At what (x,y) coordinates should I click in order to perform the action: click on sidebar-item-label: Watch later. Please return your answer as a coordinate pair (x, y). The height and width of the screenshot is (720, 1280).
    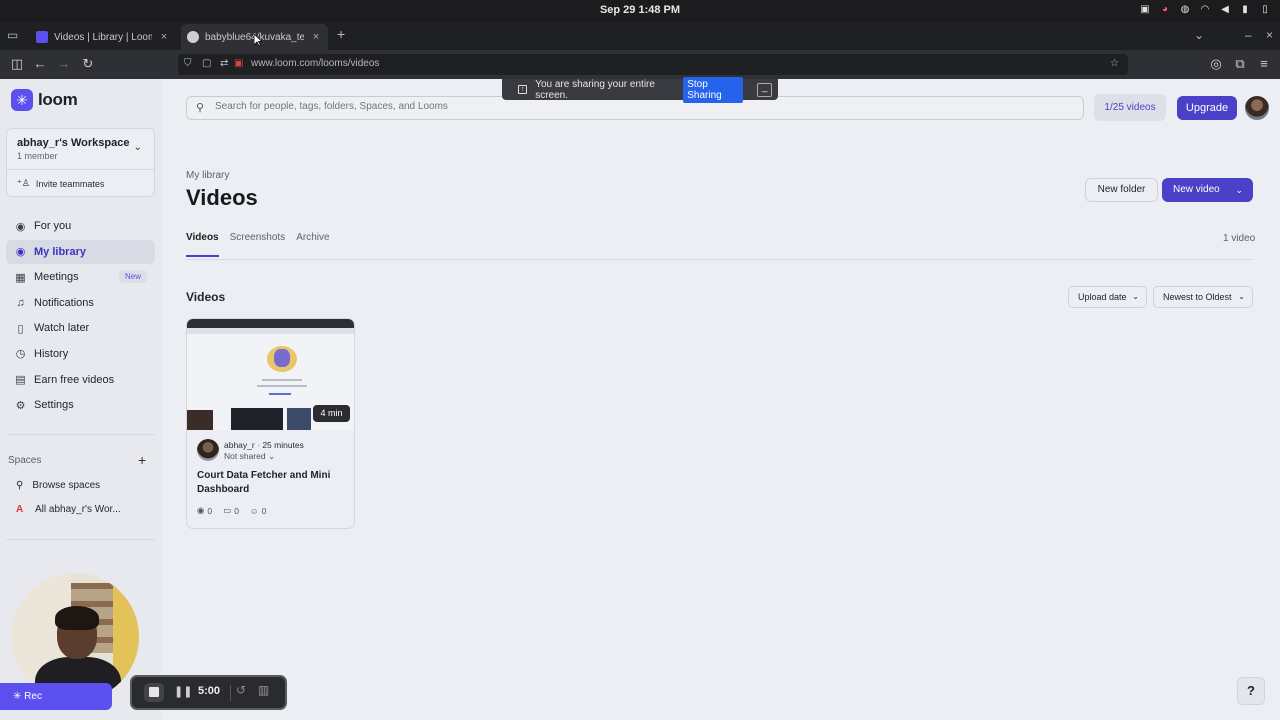
    Looking at the image, I should click on (62, 328).